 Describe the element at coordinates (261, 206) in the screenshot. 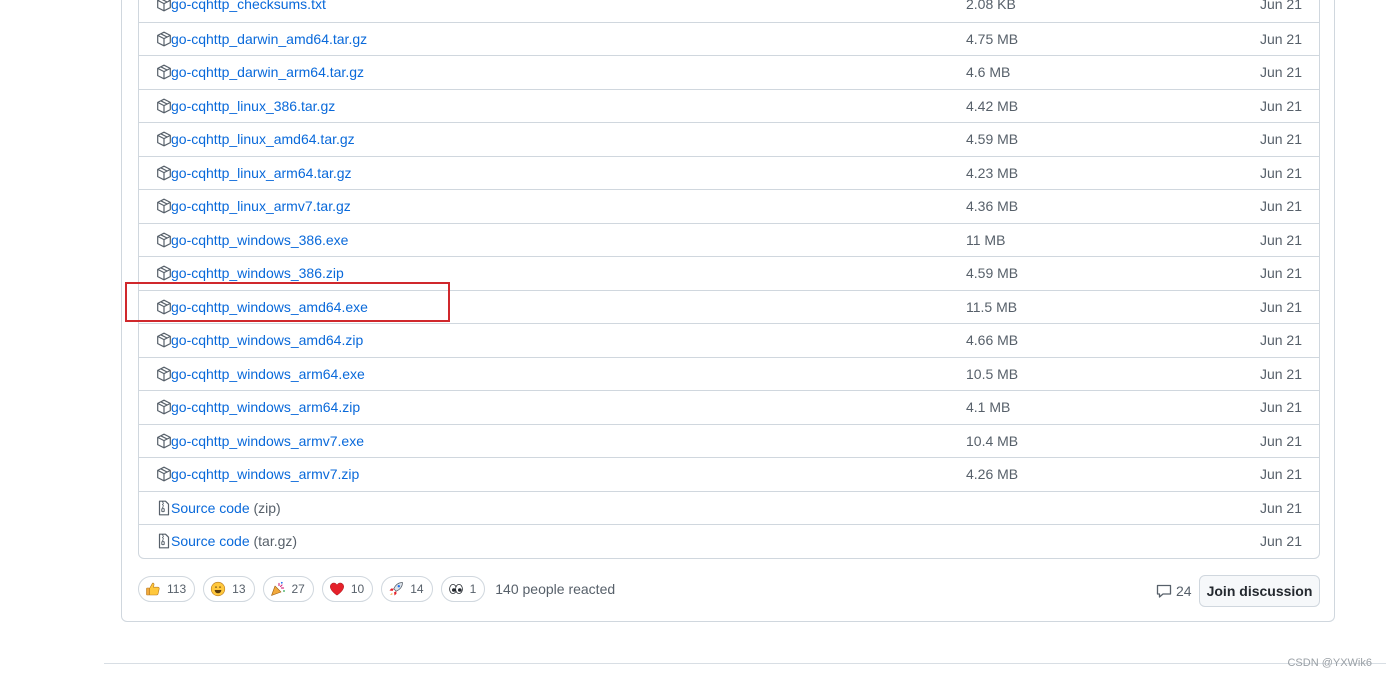

I see `asset-link: go-cqhttp_linux_armv7.tar.gz` at that location.